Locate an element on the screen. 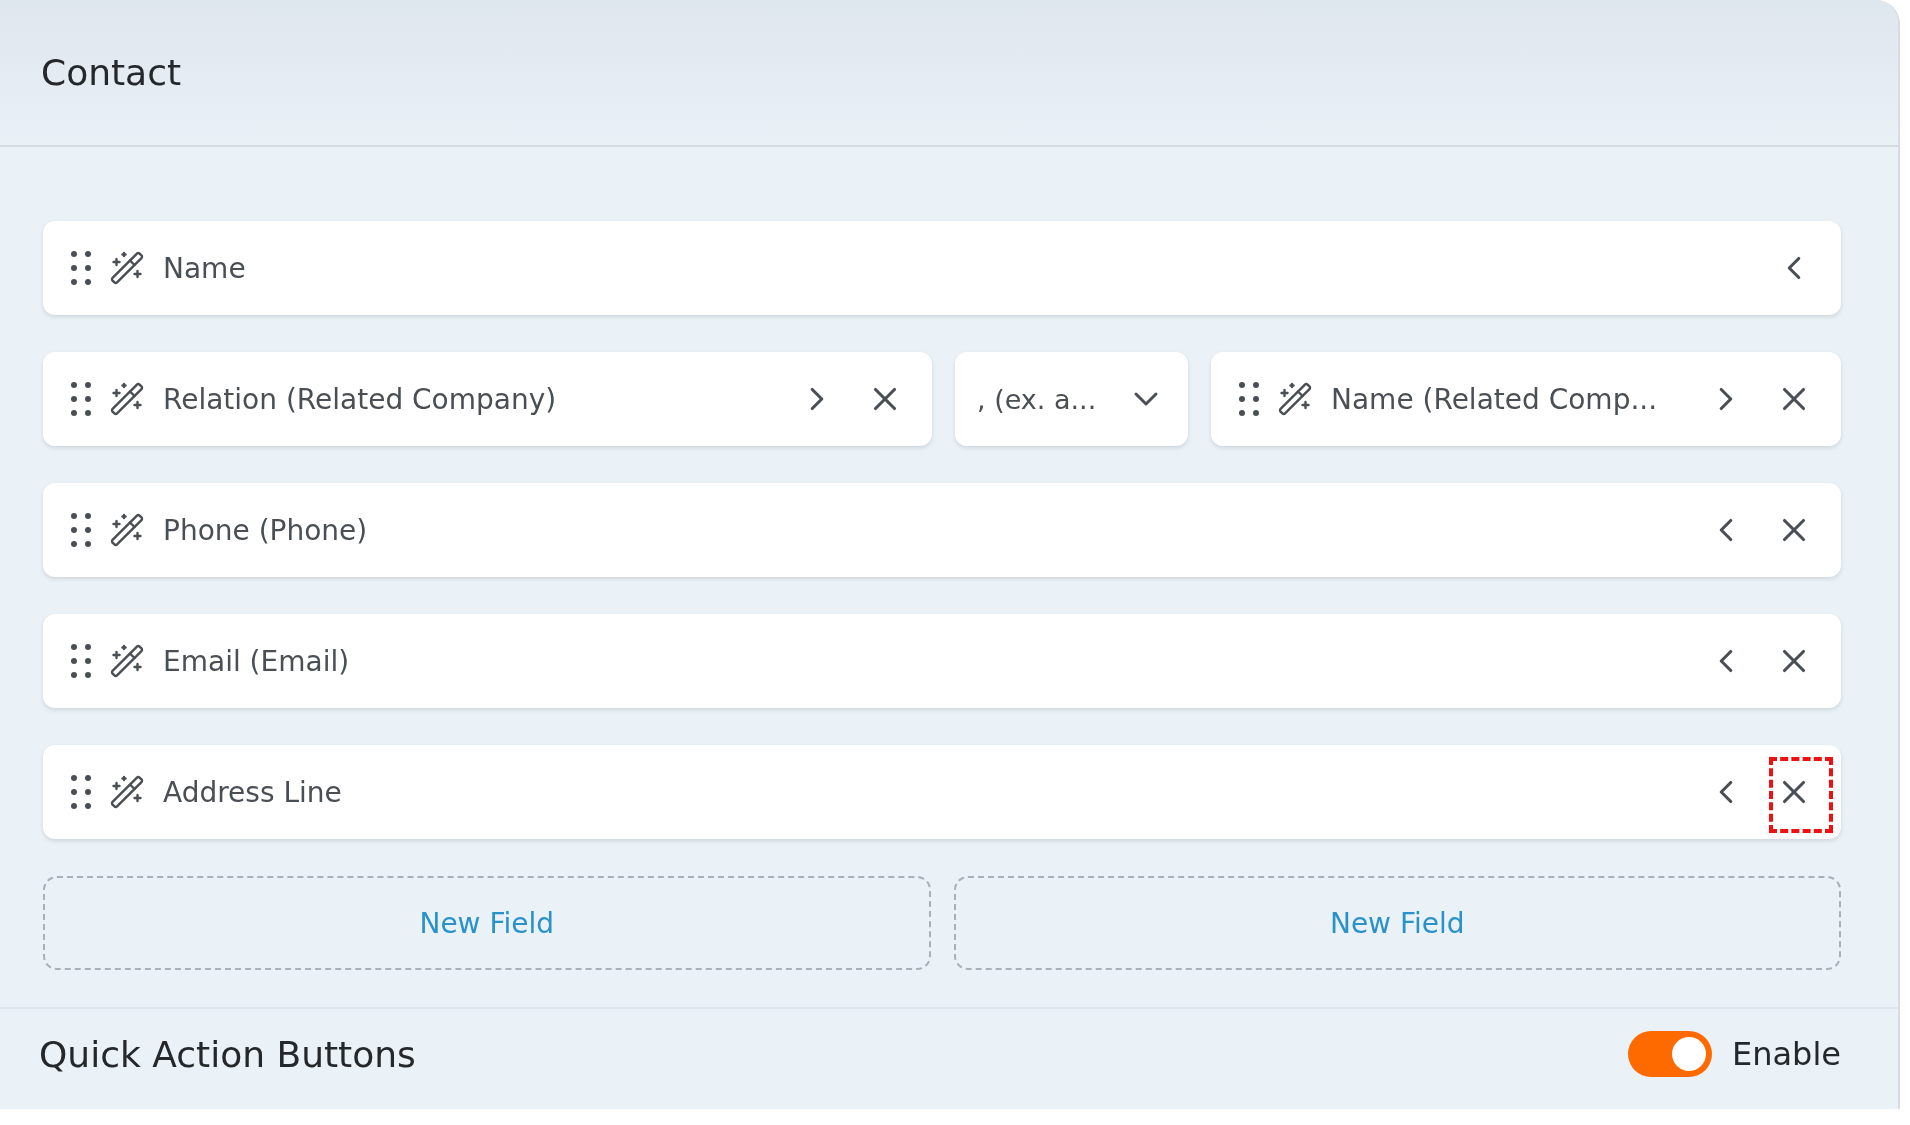  toggle-label: Enable is located at coordinates (1786, 1054).